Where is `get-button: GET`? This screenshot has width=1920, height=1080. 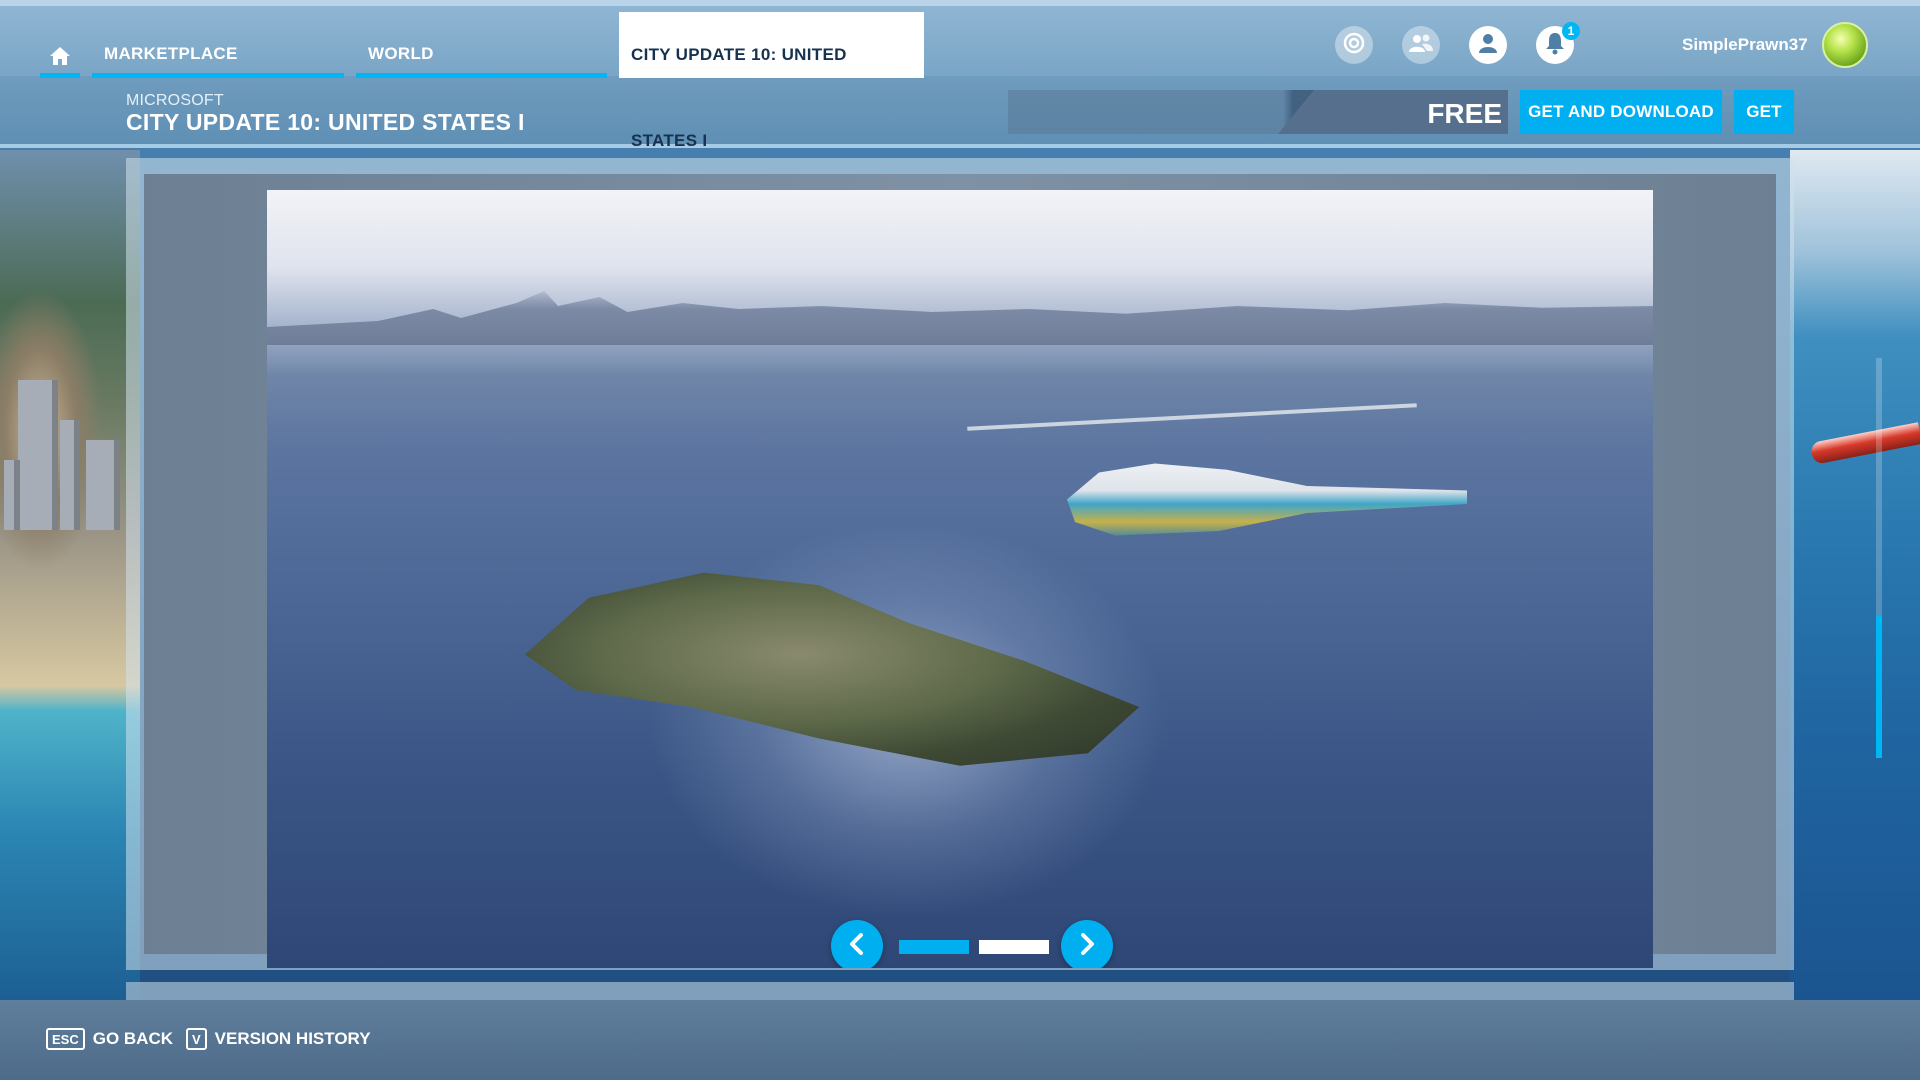 get-button: GET is located at coordinates (1764, 112).